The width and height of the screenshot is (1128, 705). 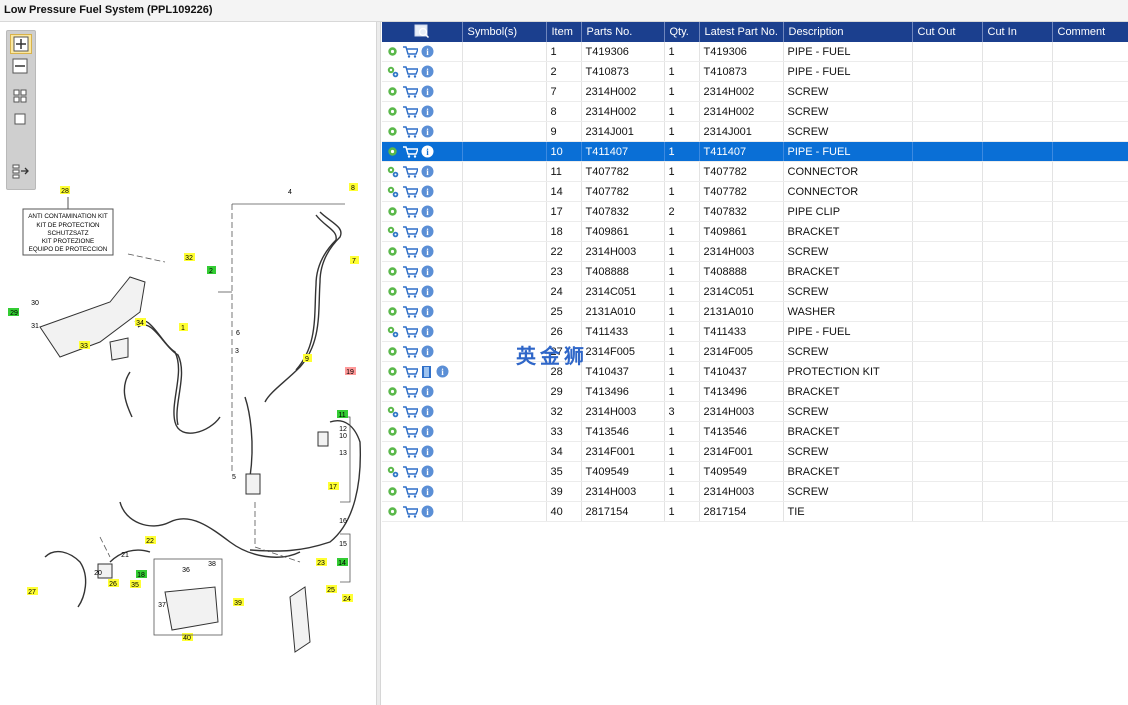 I want to click on callout: 39, so click(x=238, y=602).